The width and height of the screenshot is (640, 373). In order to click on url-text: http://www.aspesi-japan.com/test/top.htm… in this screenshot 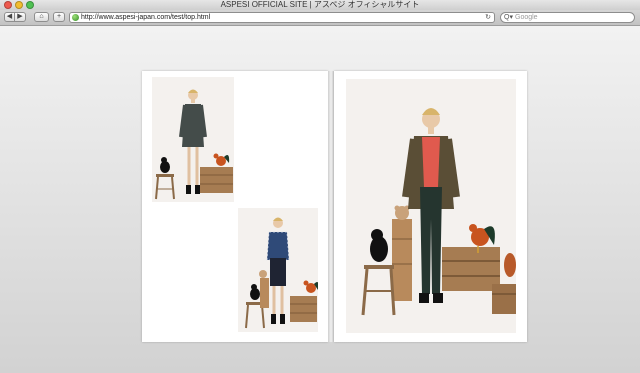, I will do `click(145, 17)`.